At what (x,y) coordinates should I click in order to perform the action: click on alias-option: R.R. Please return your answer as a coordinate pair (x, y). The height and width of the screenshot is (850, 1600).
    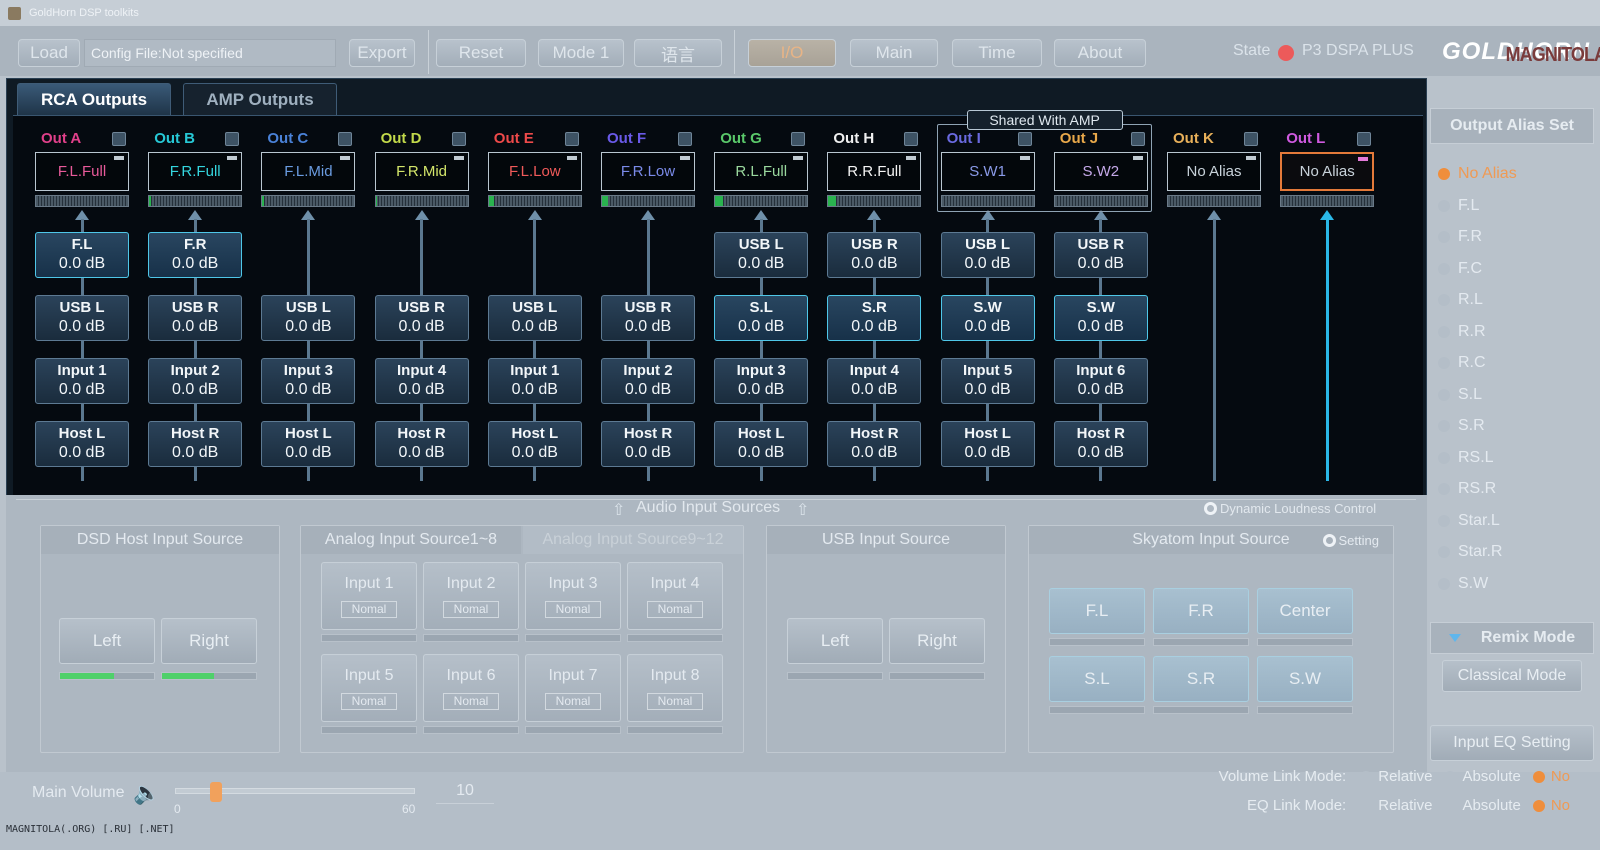
    Looking at the image, I should click on (1462, 332).